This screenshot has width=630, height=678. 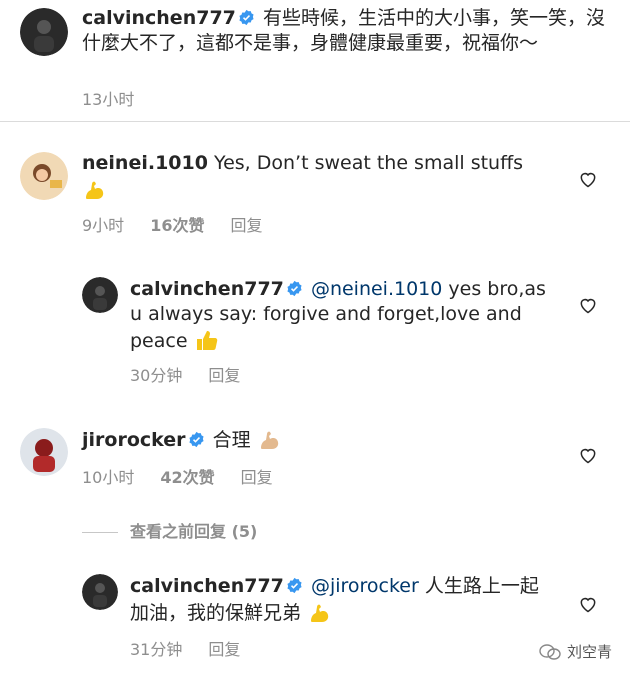 What do you see at coordinates (187, 476) in the screenshot?
I see `like-count: 42次赞` at bounding box center [187, 476].